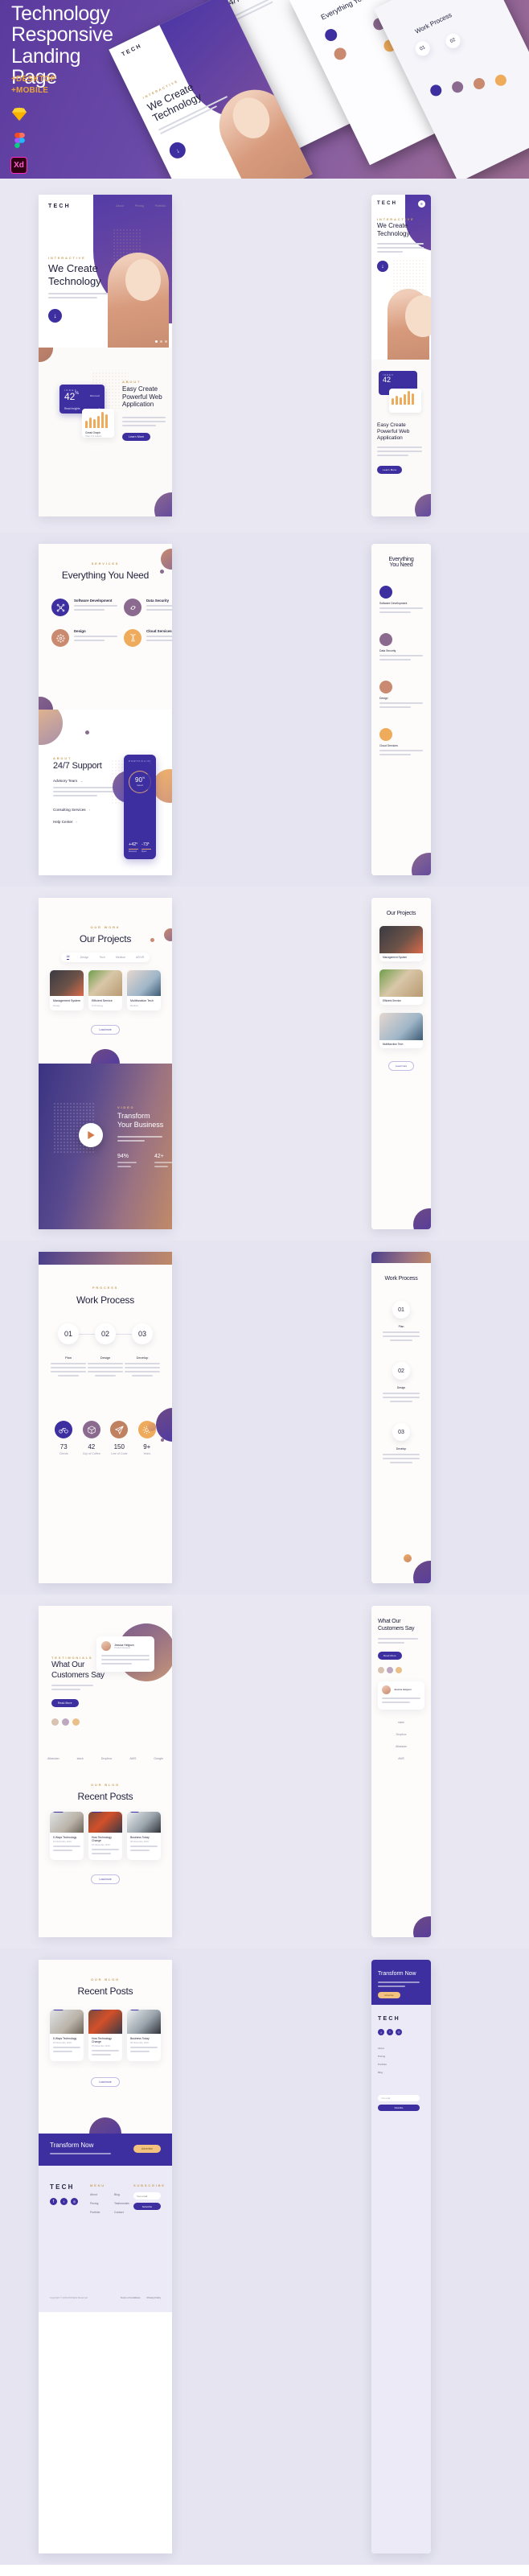  What do you see at coordinates (67, 990) in the screenshot?
I see `project-card: Management System Design` at bounding box center [67, 990].